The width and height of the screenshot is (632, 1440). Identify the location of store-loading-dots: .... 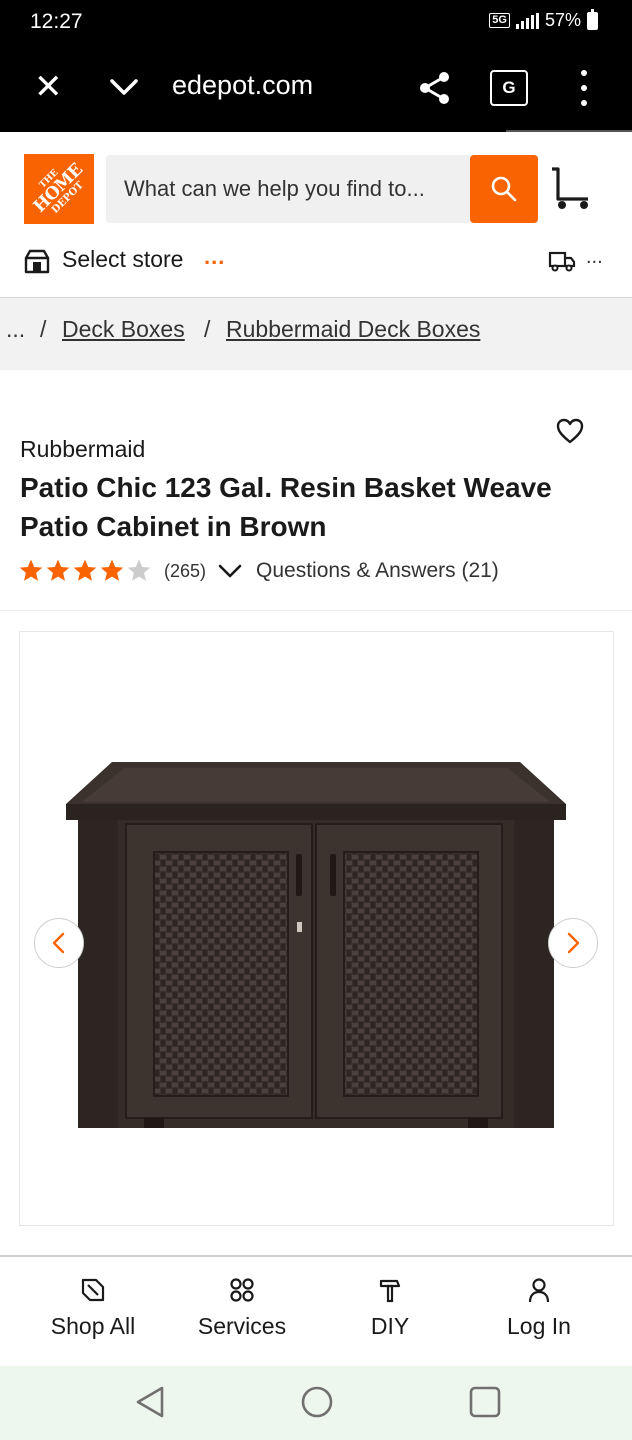
(215, 256).